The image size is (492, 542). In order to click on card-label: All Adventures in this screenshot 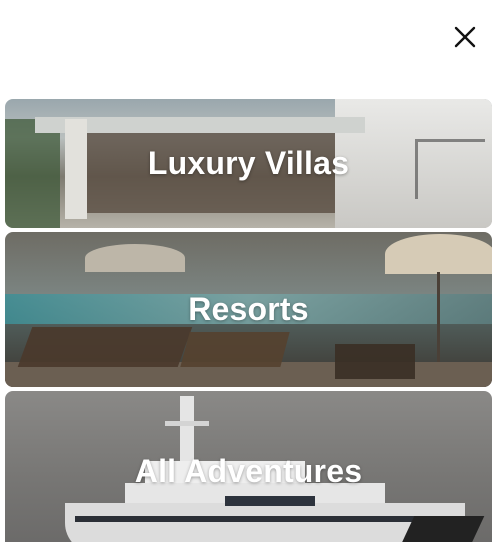, I will do `click(248, 470)`.